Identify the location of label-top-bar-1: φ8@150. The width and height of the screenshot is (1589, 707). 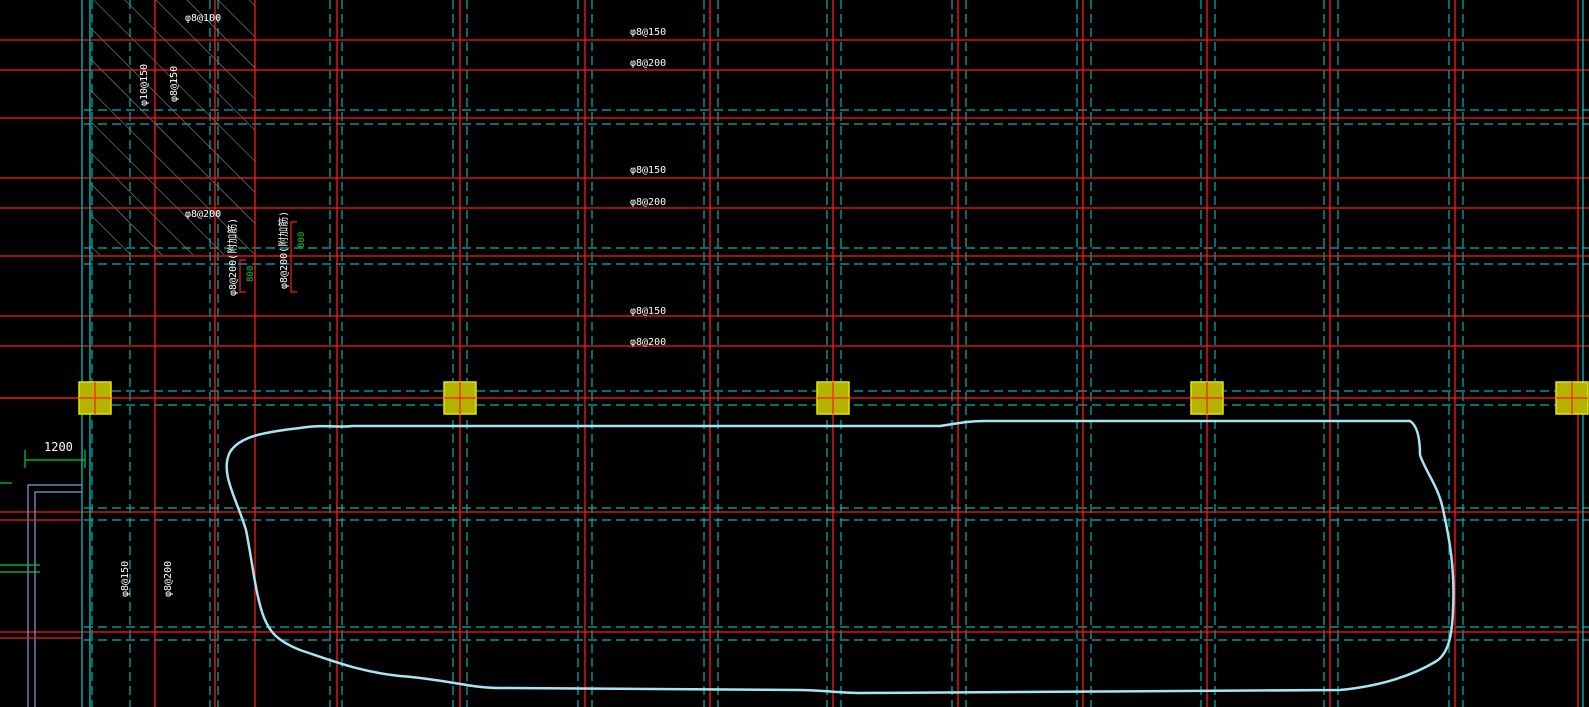
(648, 32).